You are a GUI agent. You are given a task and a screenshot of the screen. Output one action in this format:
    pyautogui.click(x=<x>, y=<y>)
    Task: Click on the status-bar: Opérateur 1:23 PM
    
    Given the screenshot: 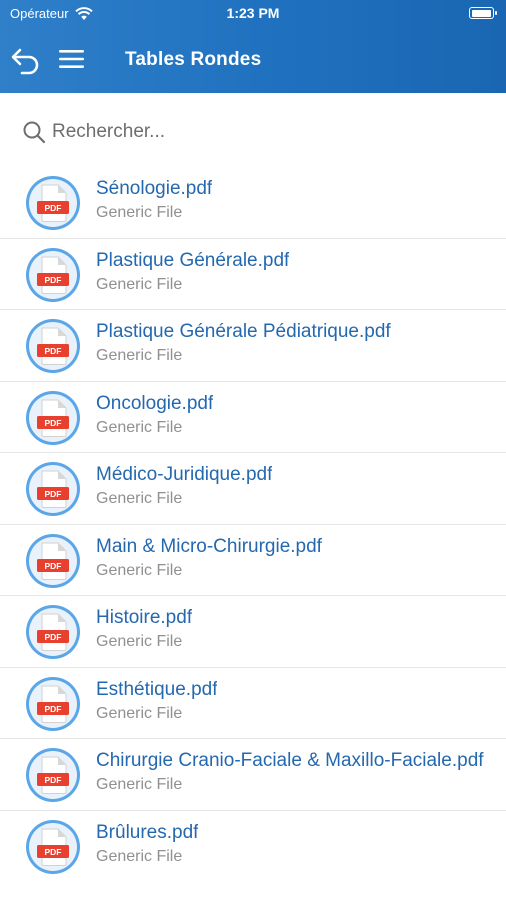 What is the action you would take?
    pyautogui.click(x=253, y=14)
    